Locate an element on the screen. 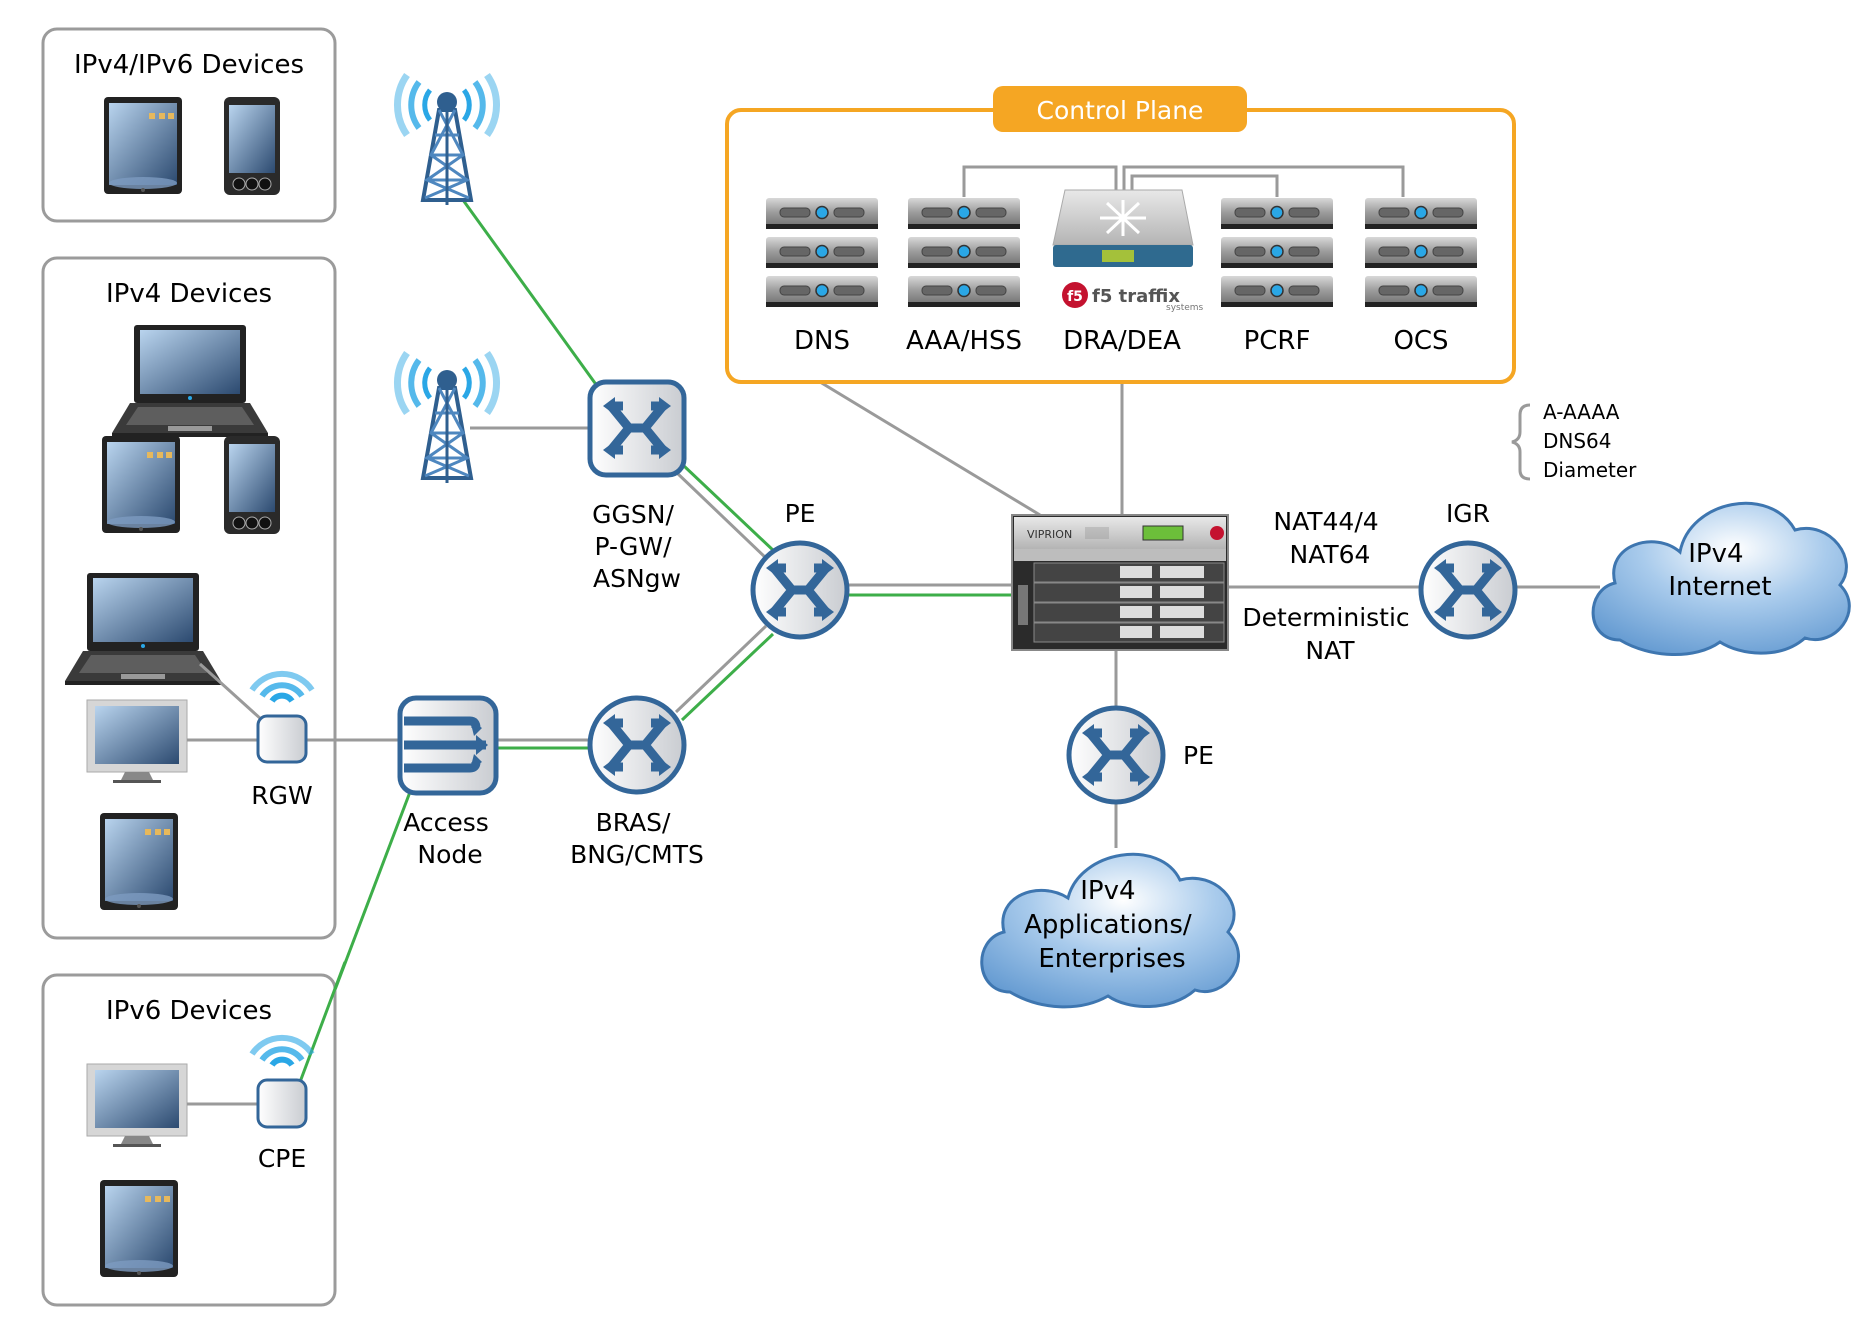 This screenshot has width=1863, height=1332. link-bras-pe-gray is located at coordinates (721, 669).